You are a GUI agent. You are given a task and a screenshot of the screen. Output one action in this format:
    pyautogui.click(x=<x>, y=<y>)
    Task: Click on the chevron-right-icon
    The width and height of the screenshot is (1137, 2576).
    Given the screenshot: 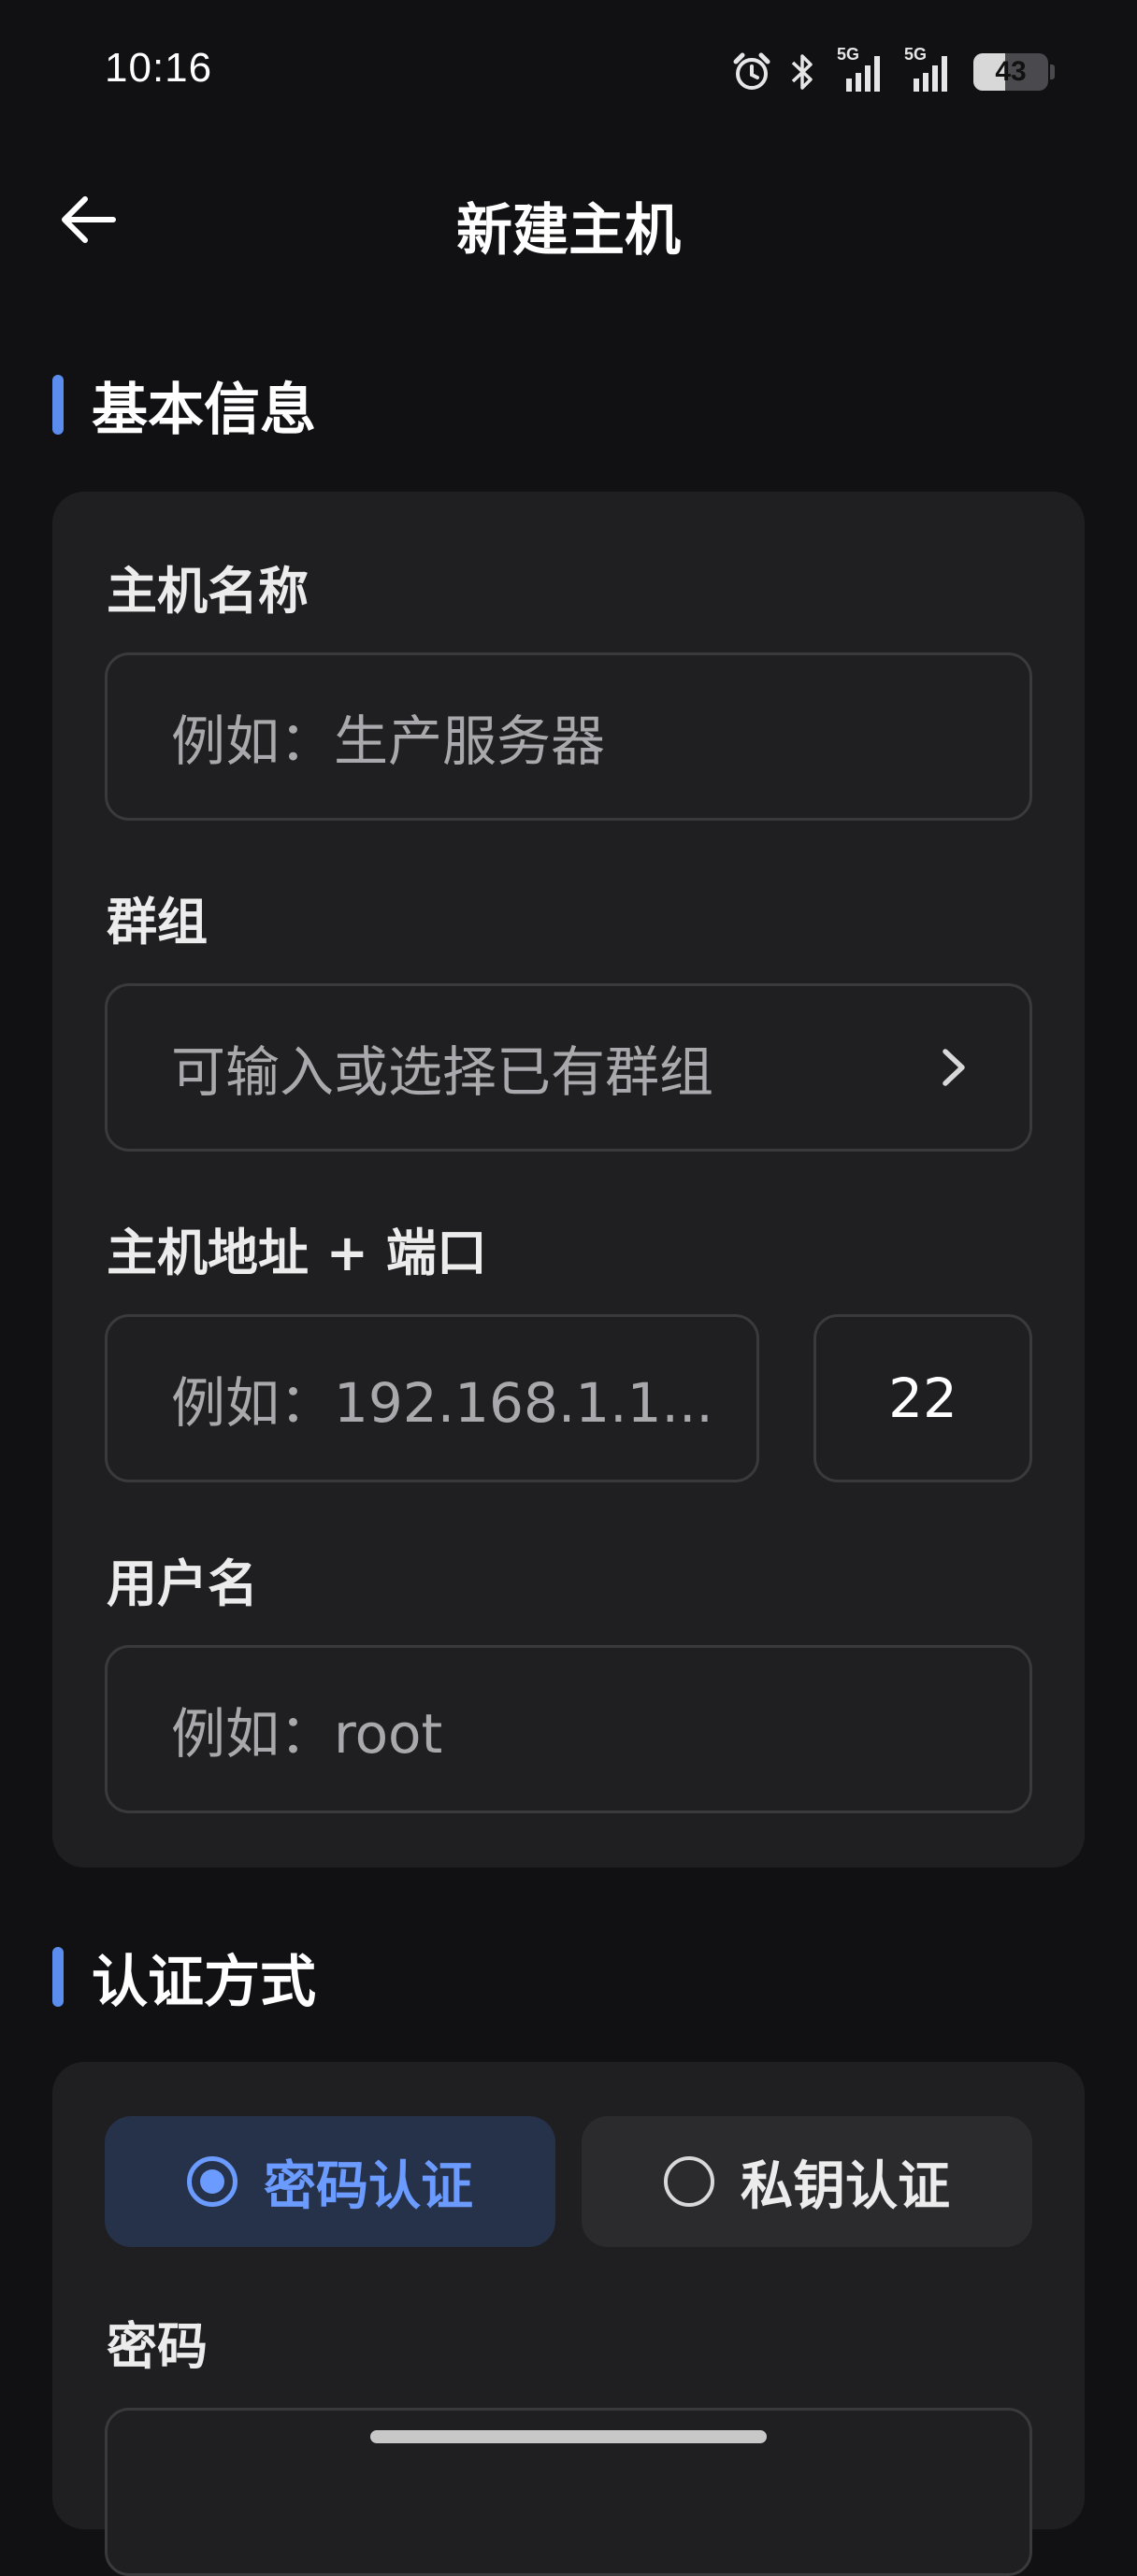 What is the action you would take?
    pyautogui.click(x=954, y=1067)
    